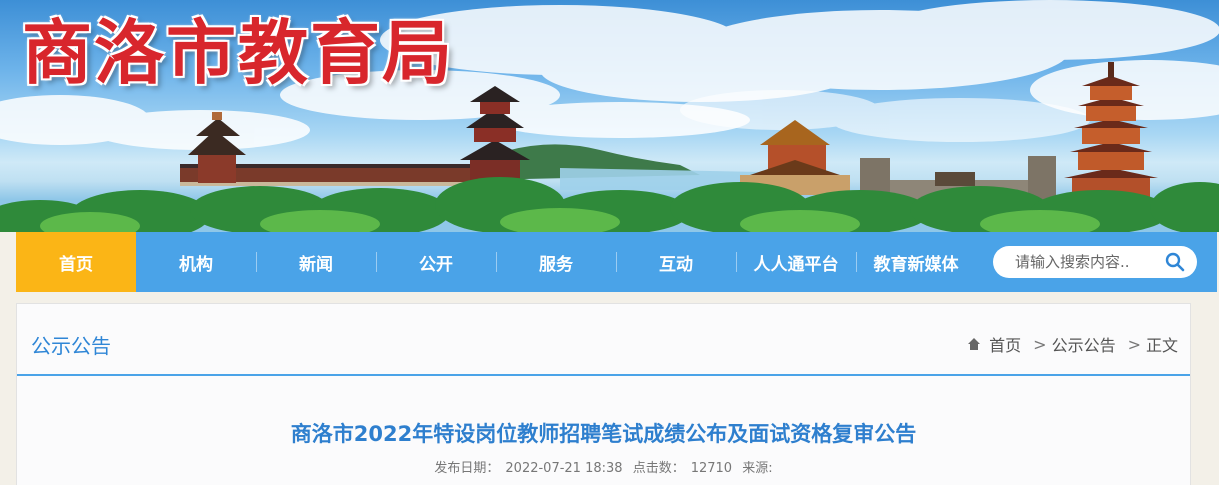 This screenshot has height=485, width=1219. Describe the element at coordinates (1084, 344) in the screenshot. I see `breadcrumb-notices: 公示公告` at that location.